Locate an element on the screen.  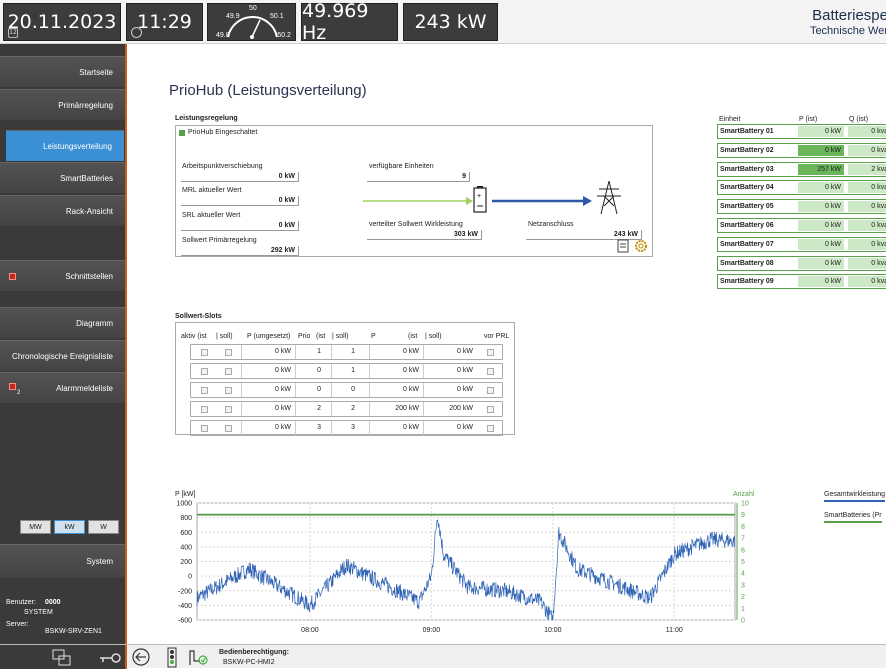
nav-primaerregelung: Primärregelung is located at coordinates (62, 104).